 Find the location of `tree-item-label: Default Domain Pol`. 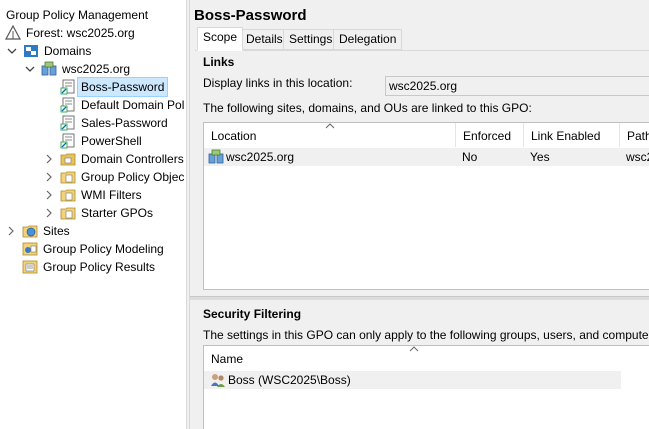

tree-item-label: Default Domain Pol is located at coordinates (133, 105).